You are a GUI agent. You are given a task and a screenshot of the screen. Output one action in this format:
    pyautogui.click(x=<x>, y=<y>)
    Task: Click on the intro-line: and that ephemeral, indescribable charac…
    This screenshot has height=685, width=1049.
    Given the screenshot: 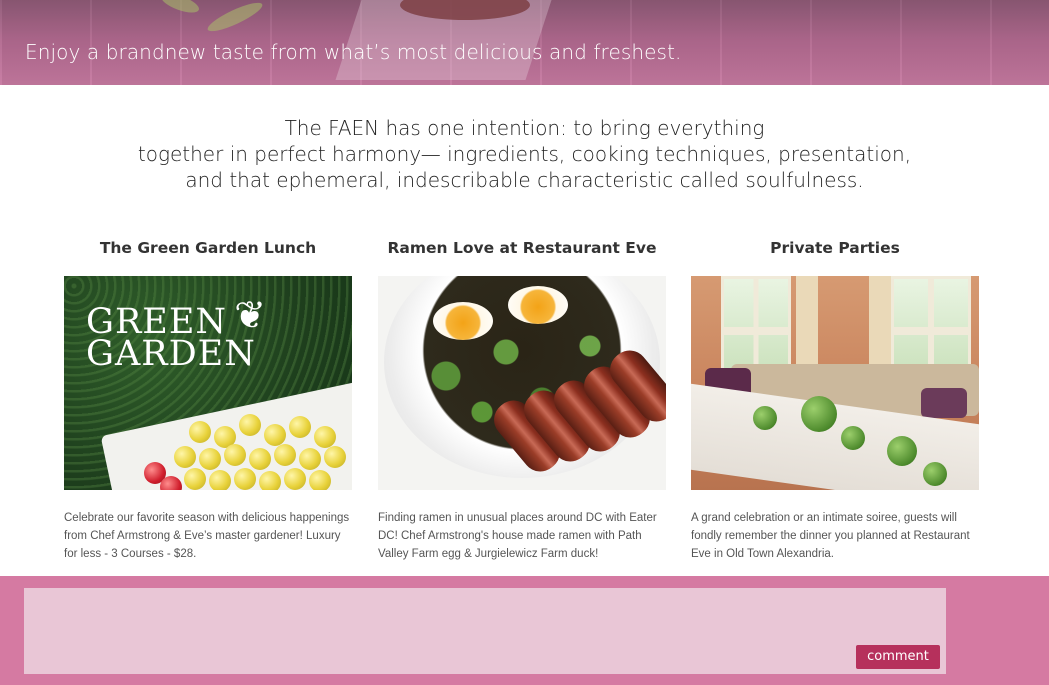 What is the action you would take?
    pyautogui.click(x=524, y=180)
    